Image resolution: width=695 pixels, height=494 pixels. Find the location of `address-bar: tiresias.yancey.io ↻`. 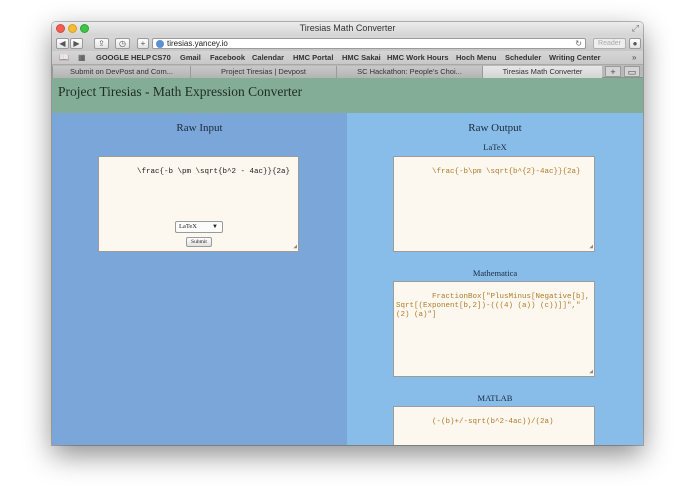

address-bar: tiresias.yancey.io ↻ is located at coordinates (369, 43).